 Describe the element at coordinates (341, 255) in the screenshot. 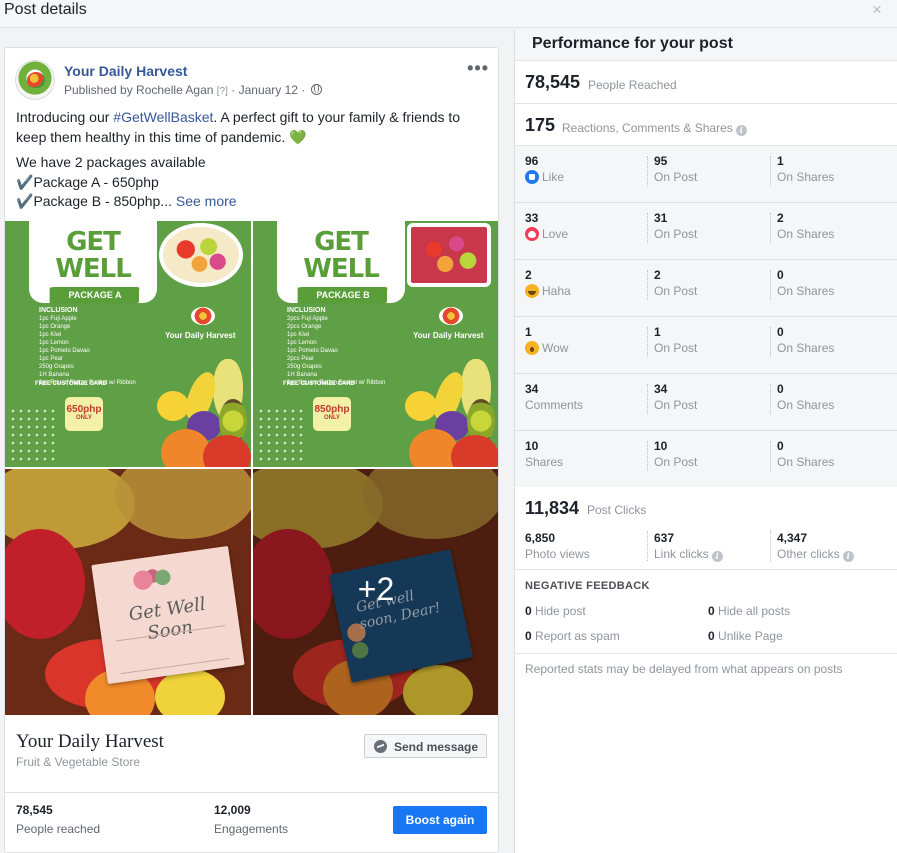

I see `poster-title-line-1: GET WELL` at that location.